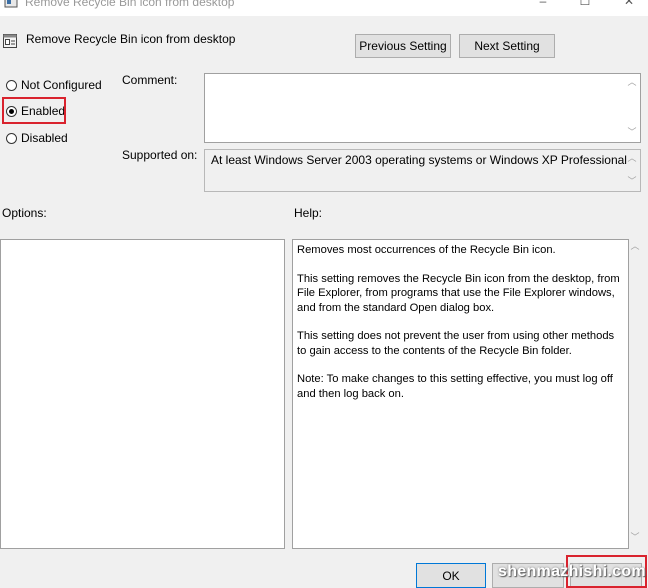 The height and width of the screenshot is (588, 648). Describe the element at coordinates (635, 246) in the screenshot. I see `help-scroll-up-icon: ︿` at that location.